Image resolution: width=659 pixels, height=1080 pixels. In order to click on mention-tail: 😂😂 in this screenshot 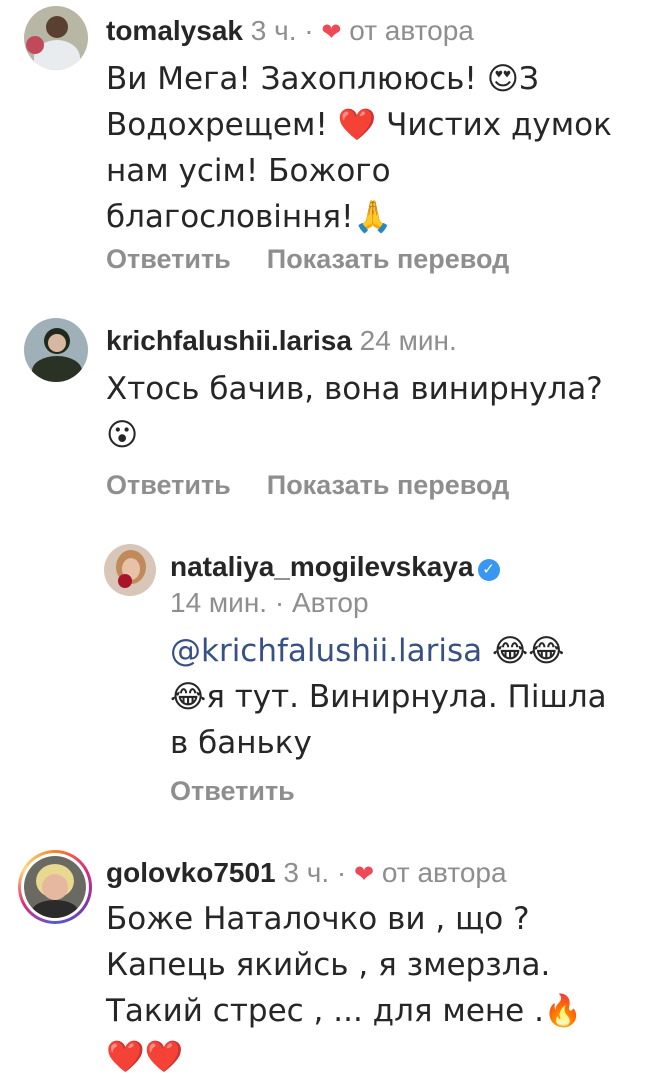, I will do `click(523, 651)`.